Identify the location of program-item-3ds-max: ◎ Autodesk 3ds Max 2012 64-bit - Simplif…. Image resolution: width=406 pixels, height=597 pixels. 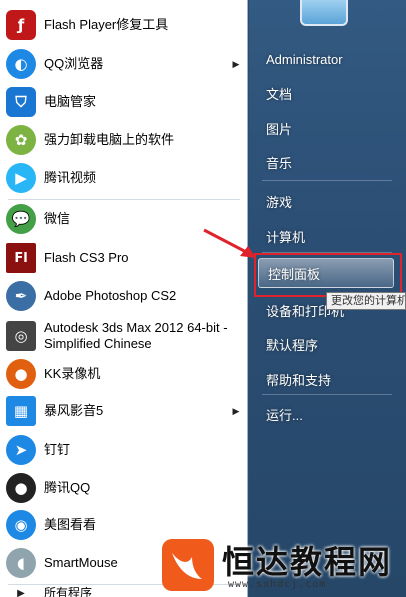
(124, 336).